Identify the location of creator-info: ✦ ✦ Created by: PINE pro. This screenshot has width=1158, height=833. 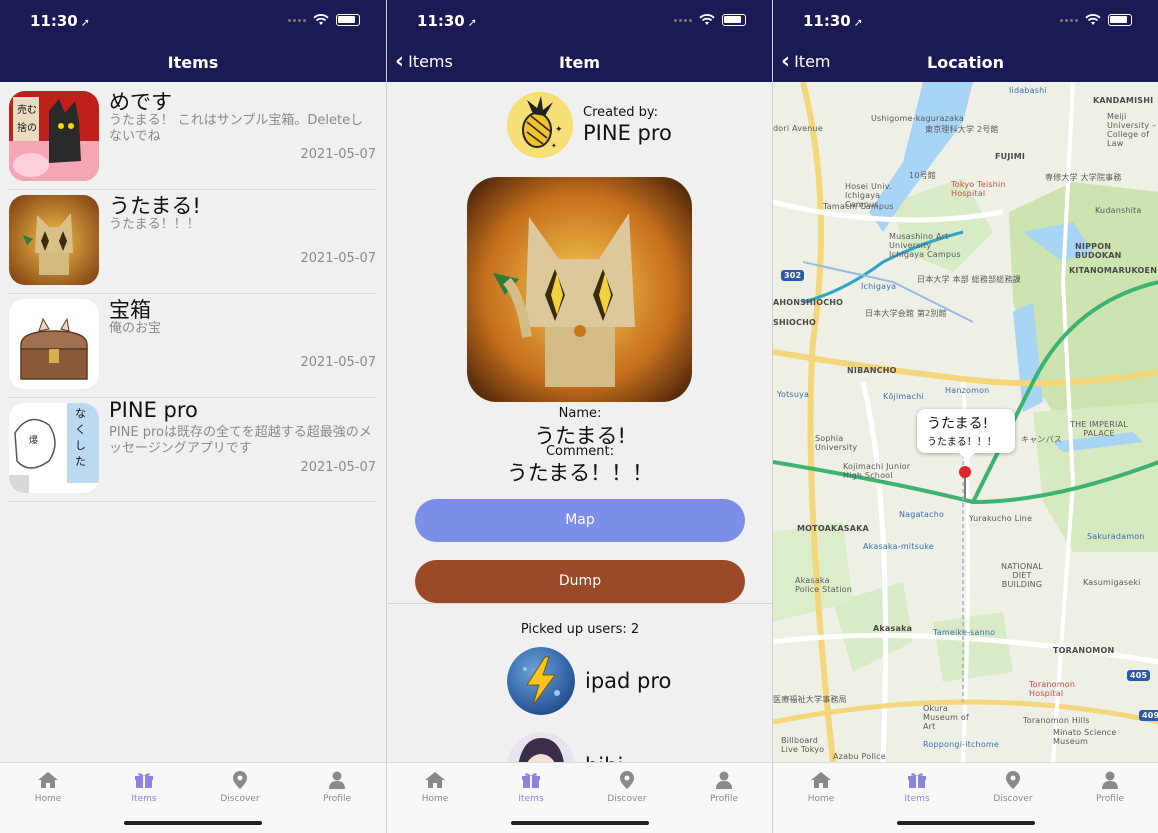
(639, 125).